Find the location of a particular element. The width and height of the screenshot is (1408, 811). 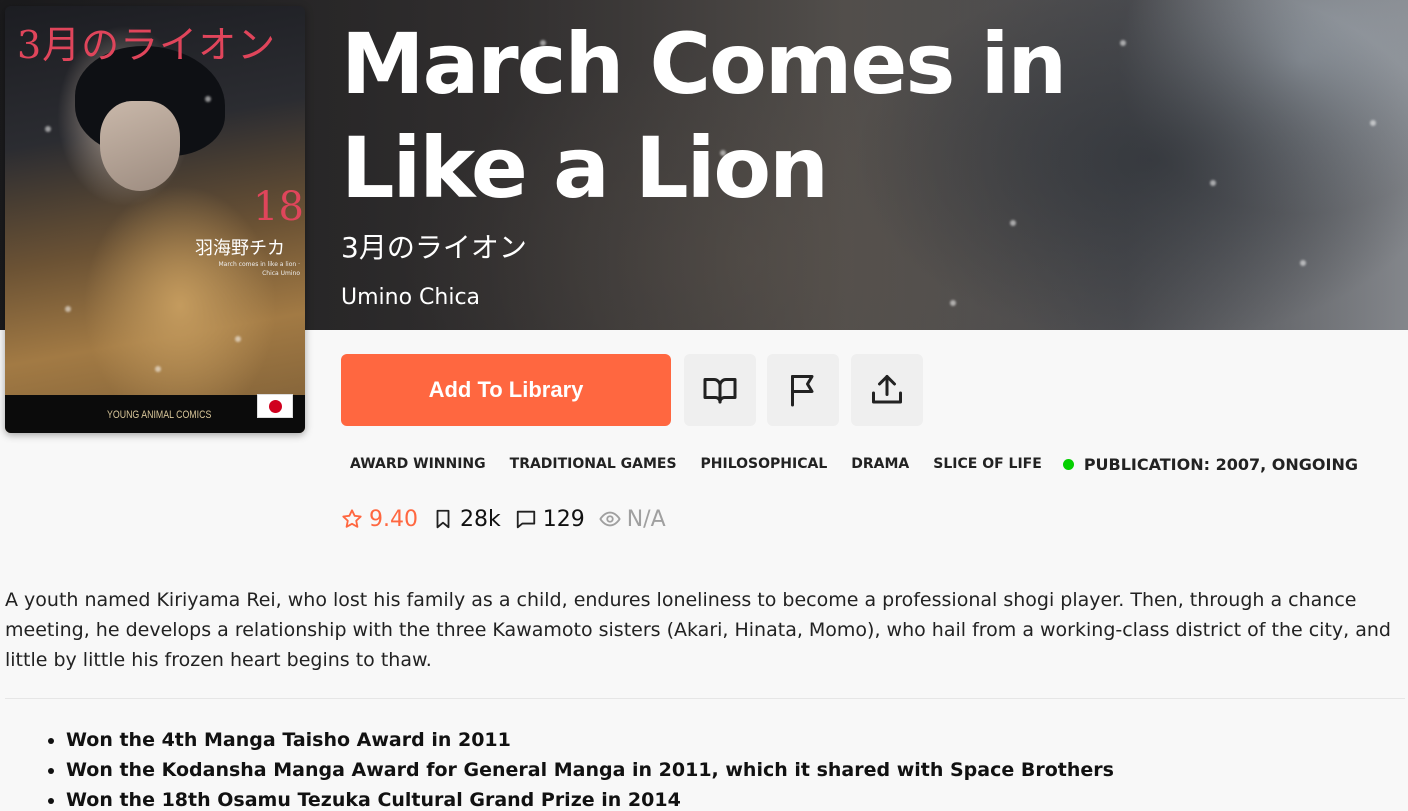

cover-subtitle-en: March comes in like a lion · Chica Umino is located at coordinates (259, 269).